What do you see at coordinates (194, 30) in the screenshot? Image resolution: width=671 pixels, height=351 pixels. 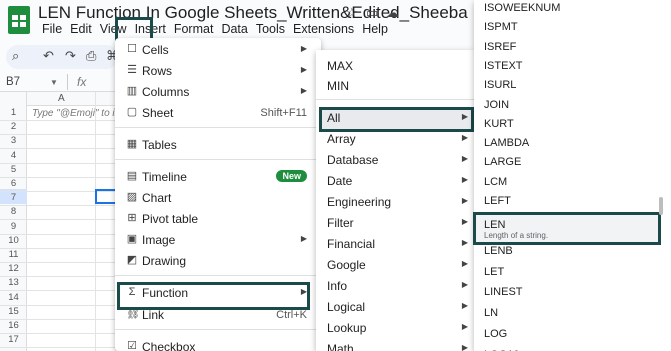 I see `menu-format: Format` at bounding box center [194, 30].